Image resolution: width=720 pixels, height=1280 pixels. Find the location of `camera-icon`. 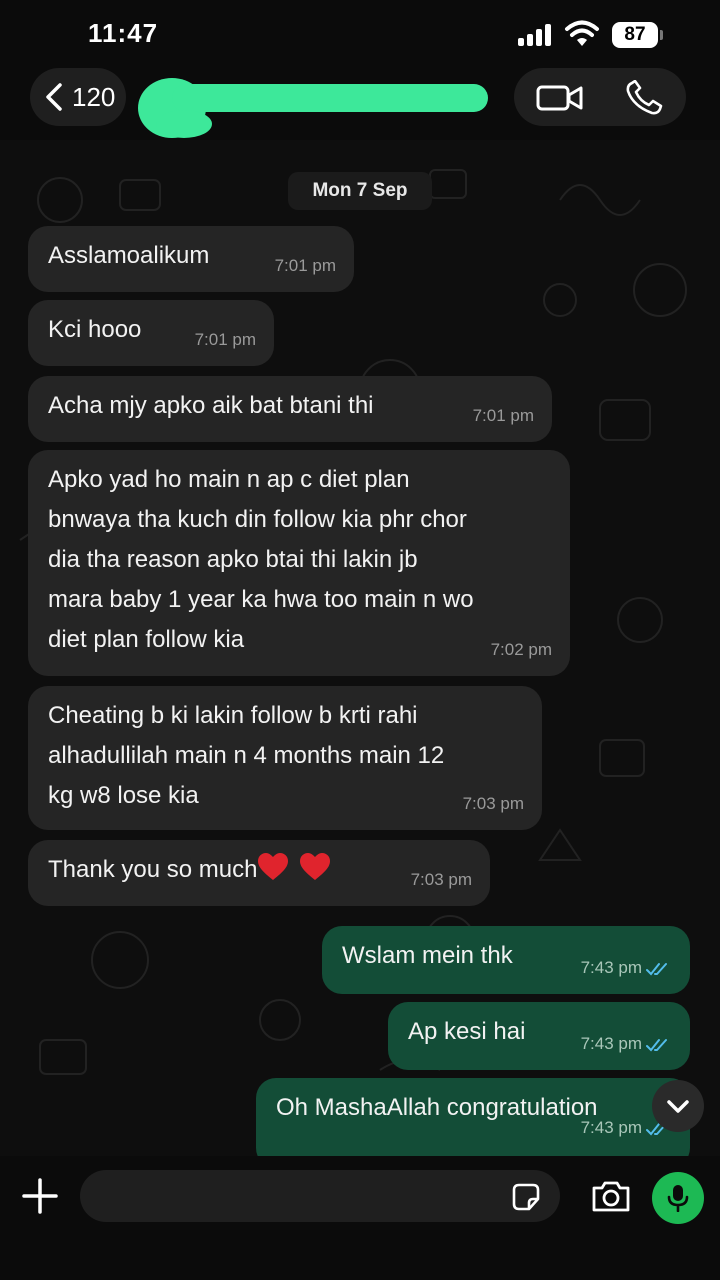

camera-icon is located at coordinates (611, 1196).